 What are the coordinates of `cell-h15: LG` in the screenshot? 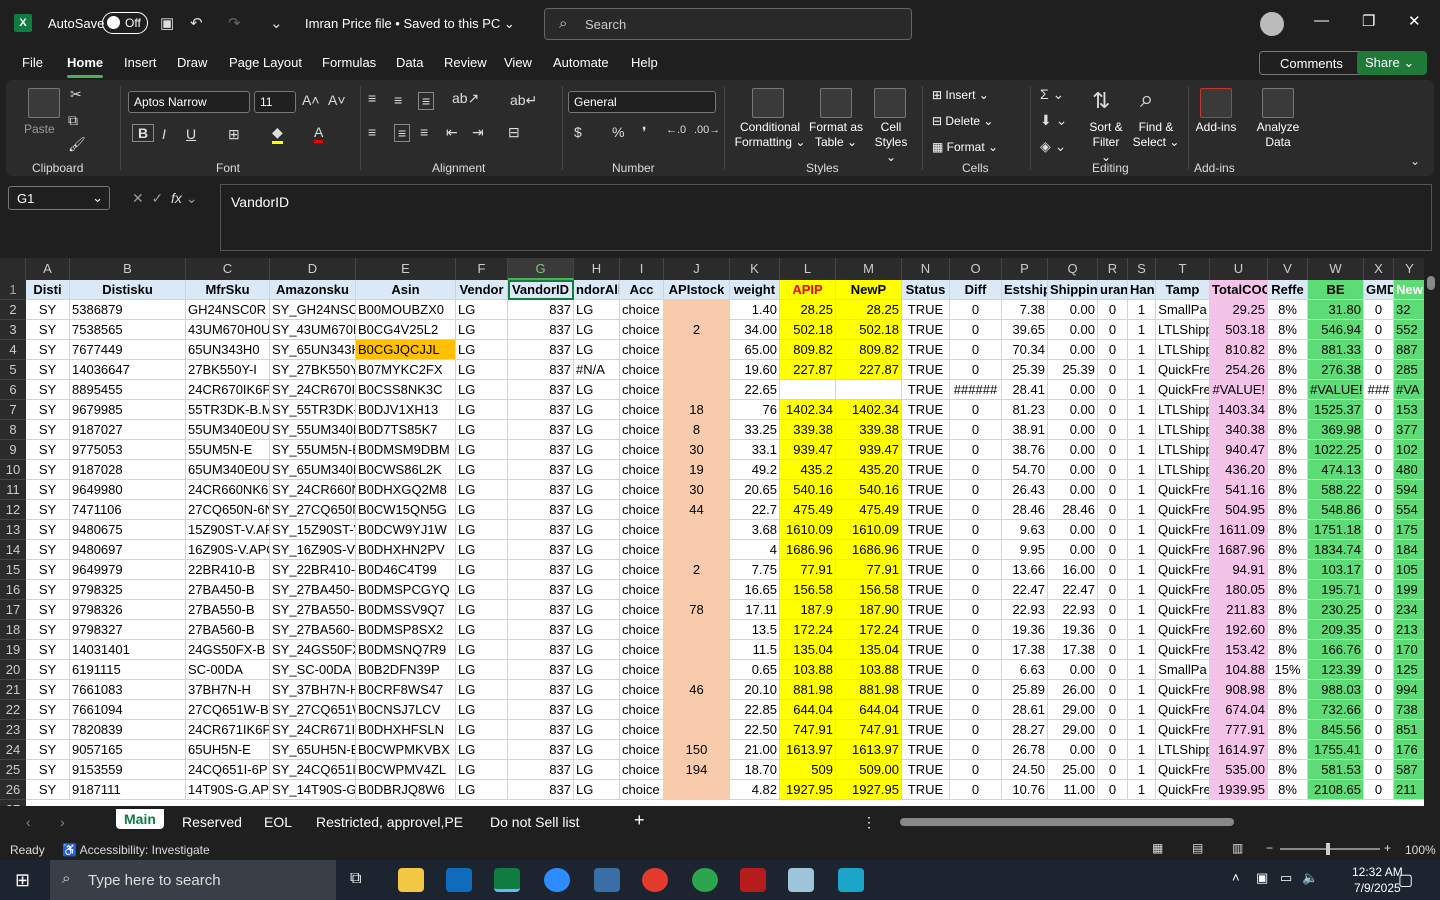 It's located at (597, 570).